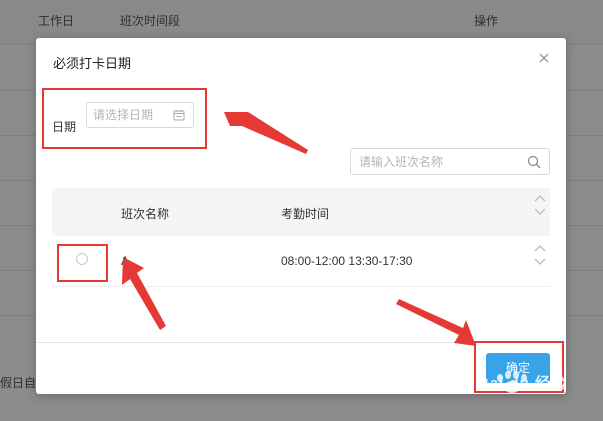  What do you see at coordinates (439, 162) in the screenshot?
I see `shift-search-input` at bounding box center [439, 162].